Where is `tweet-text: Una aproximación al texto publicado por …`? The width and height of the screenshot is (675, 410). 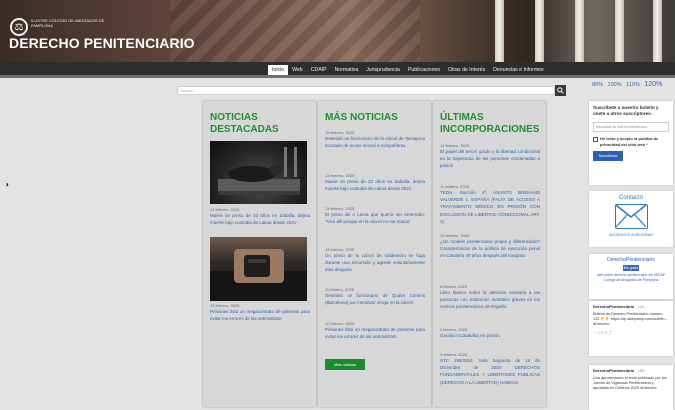
tweet-text: Una aproximación al texto publicado por … is located at coordinates (630, 383).